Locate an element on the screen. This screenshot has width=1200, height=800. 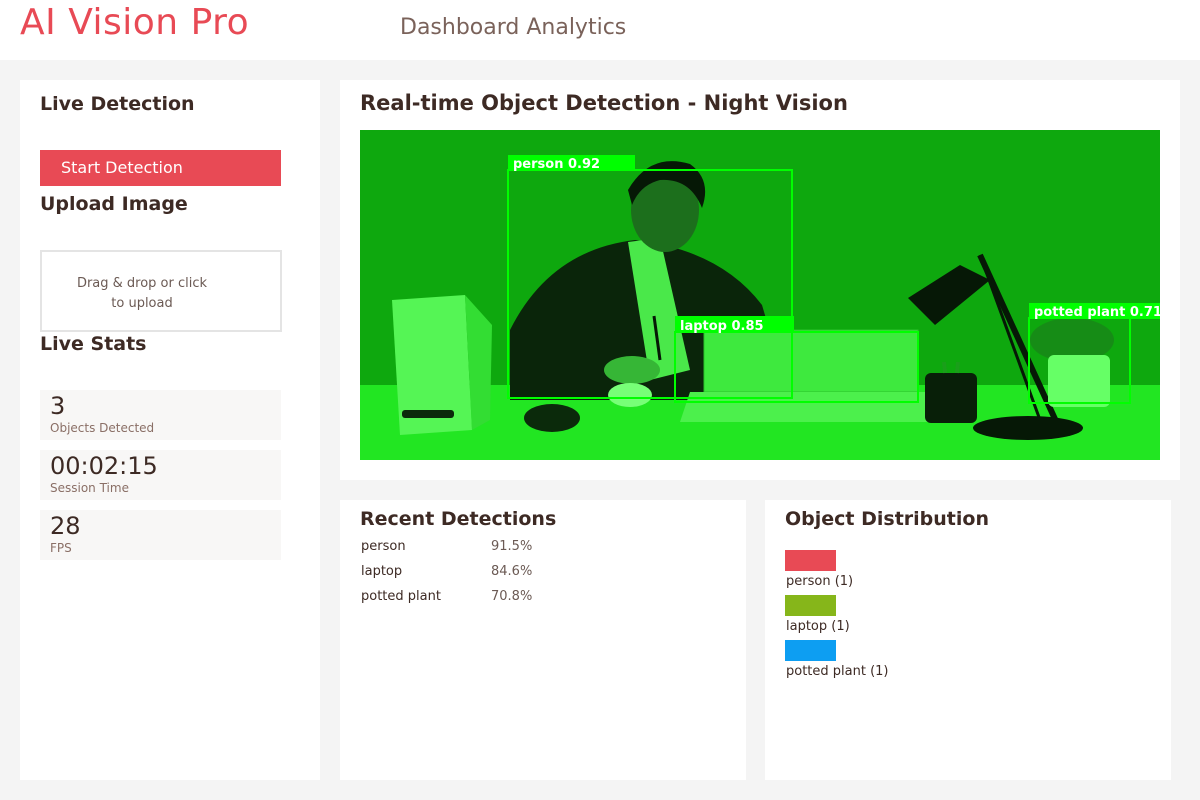
upload-dropzone: Drag & drop or click to upload is located at coordinates (161, 291).